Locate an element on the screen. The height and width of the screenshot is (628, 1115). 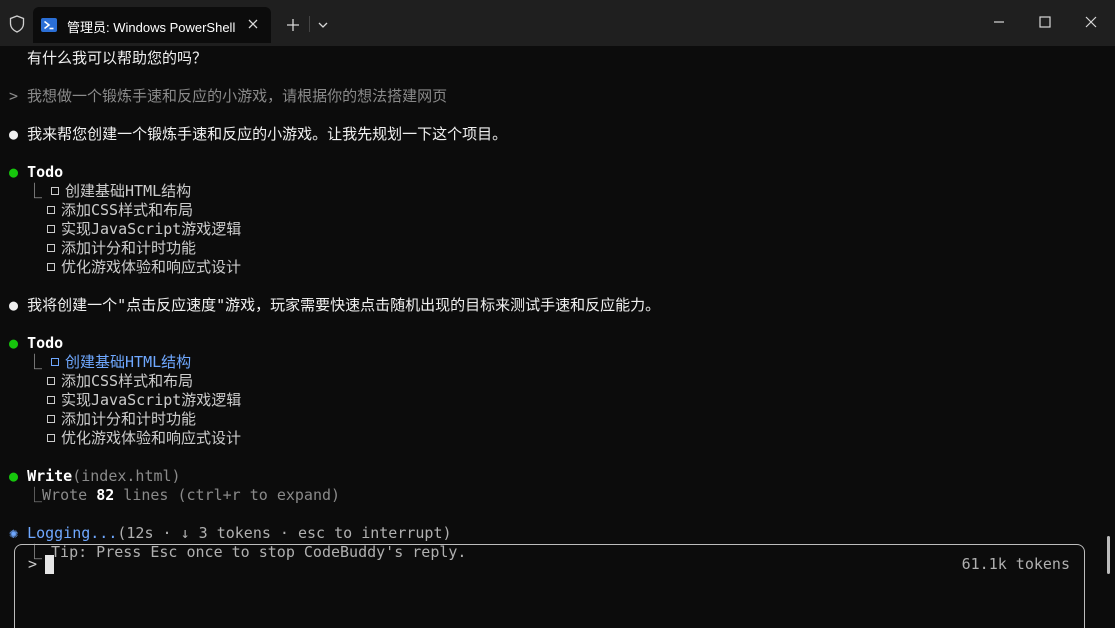
tool-result-prefix: Wrote is located at coordinates (69, 495).